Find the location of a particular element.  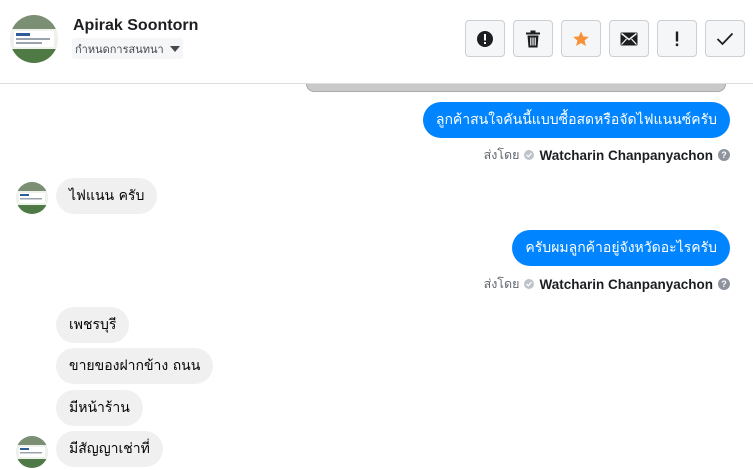

star-button is located at coordinates (581, 38).